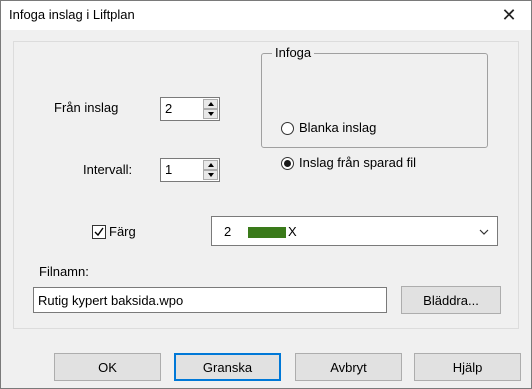  I want to click on color-checkbox, so click(99, 232).